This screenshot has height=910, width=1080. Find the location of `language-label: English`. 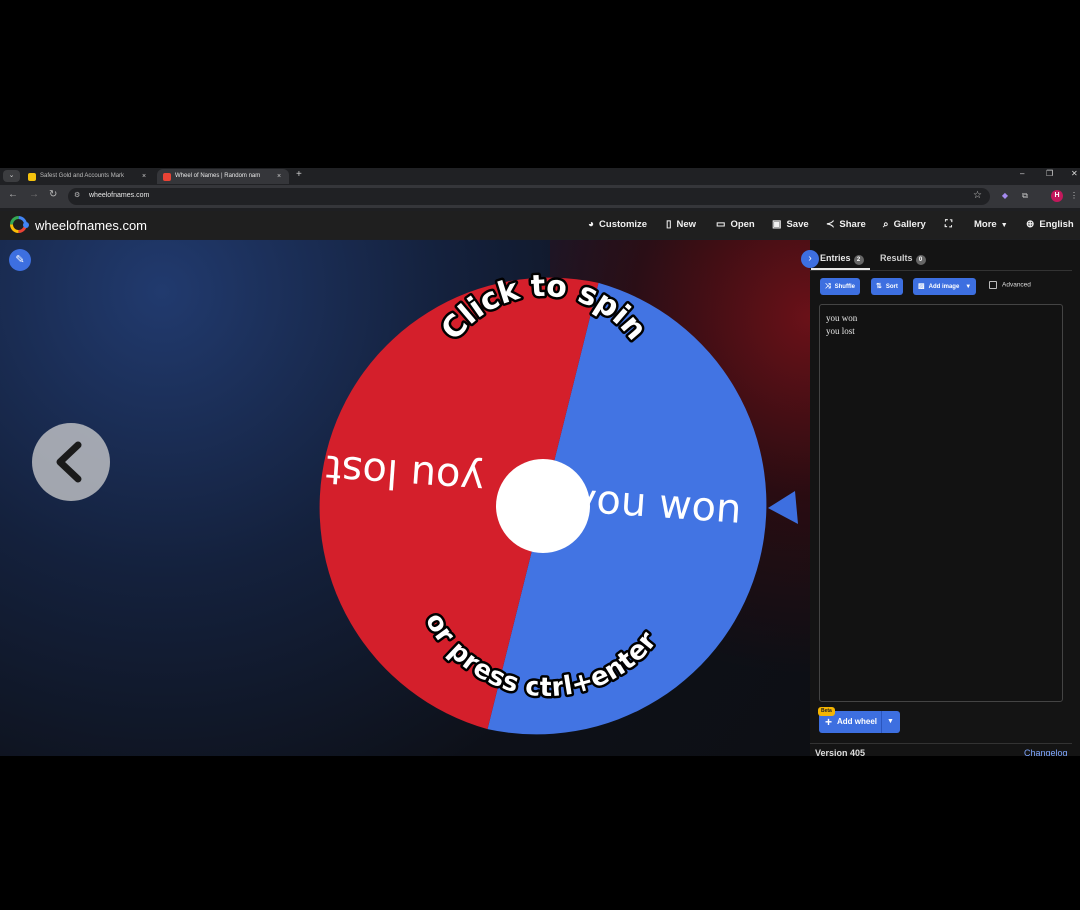

language-label: English is located at coordinates (1056, 224).